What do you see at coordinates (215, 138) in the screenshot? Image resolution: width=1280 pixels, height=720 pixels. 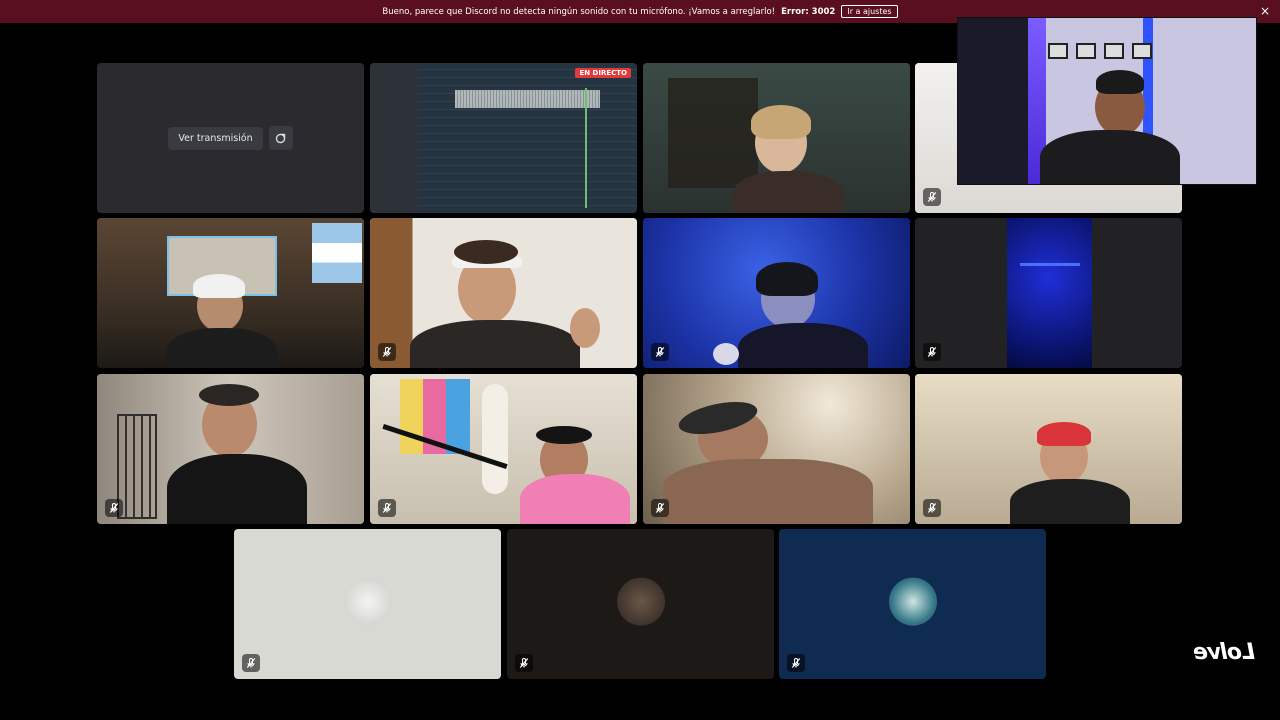 I see `watch-stream-button: Ver transmisión` at bounding box center [215, 138].